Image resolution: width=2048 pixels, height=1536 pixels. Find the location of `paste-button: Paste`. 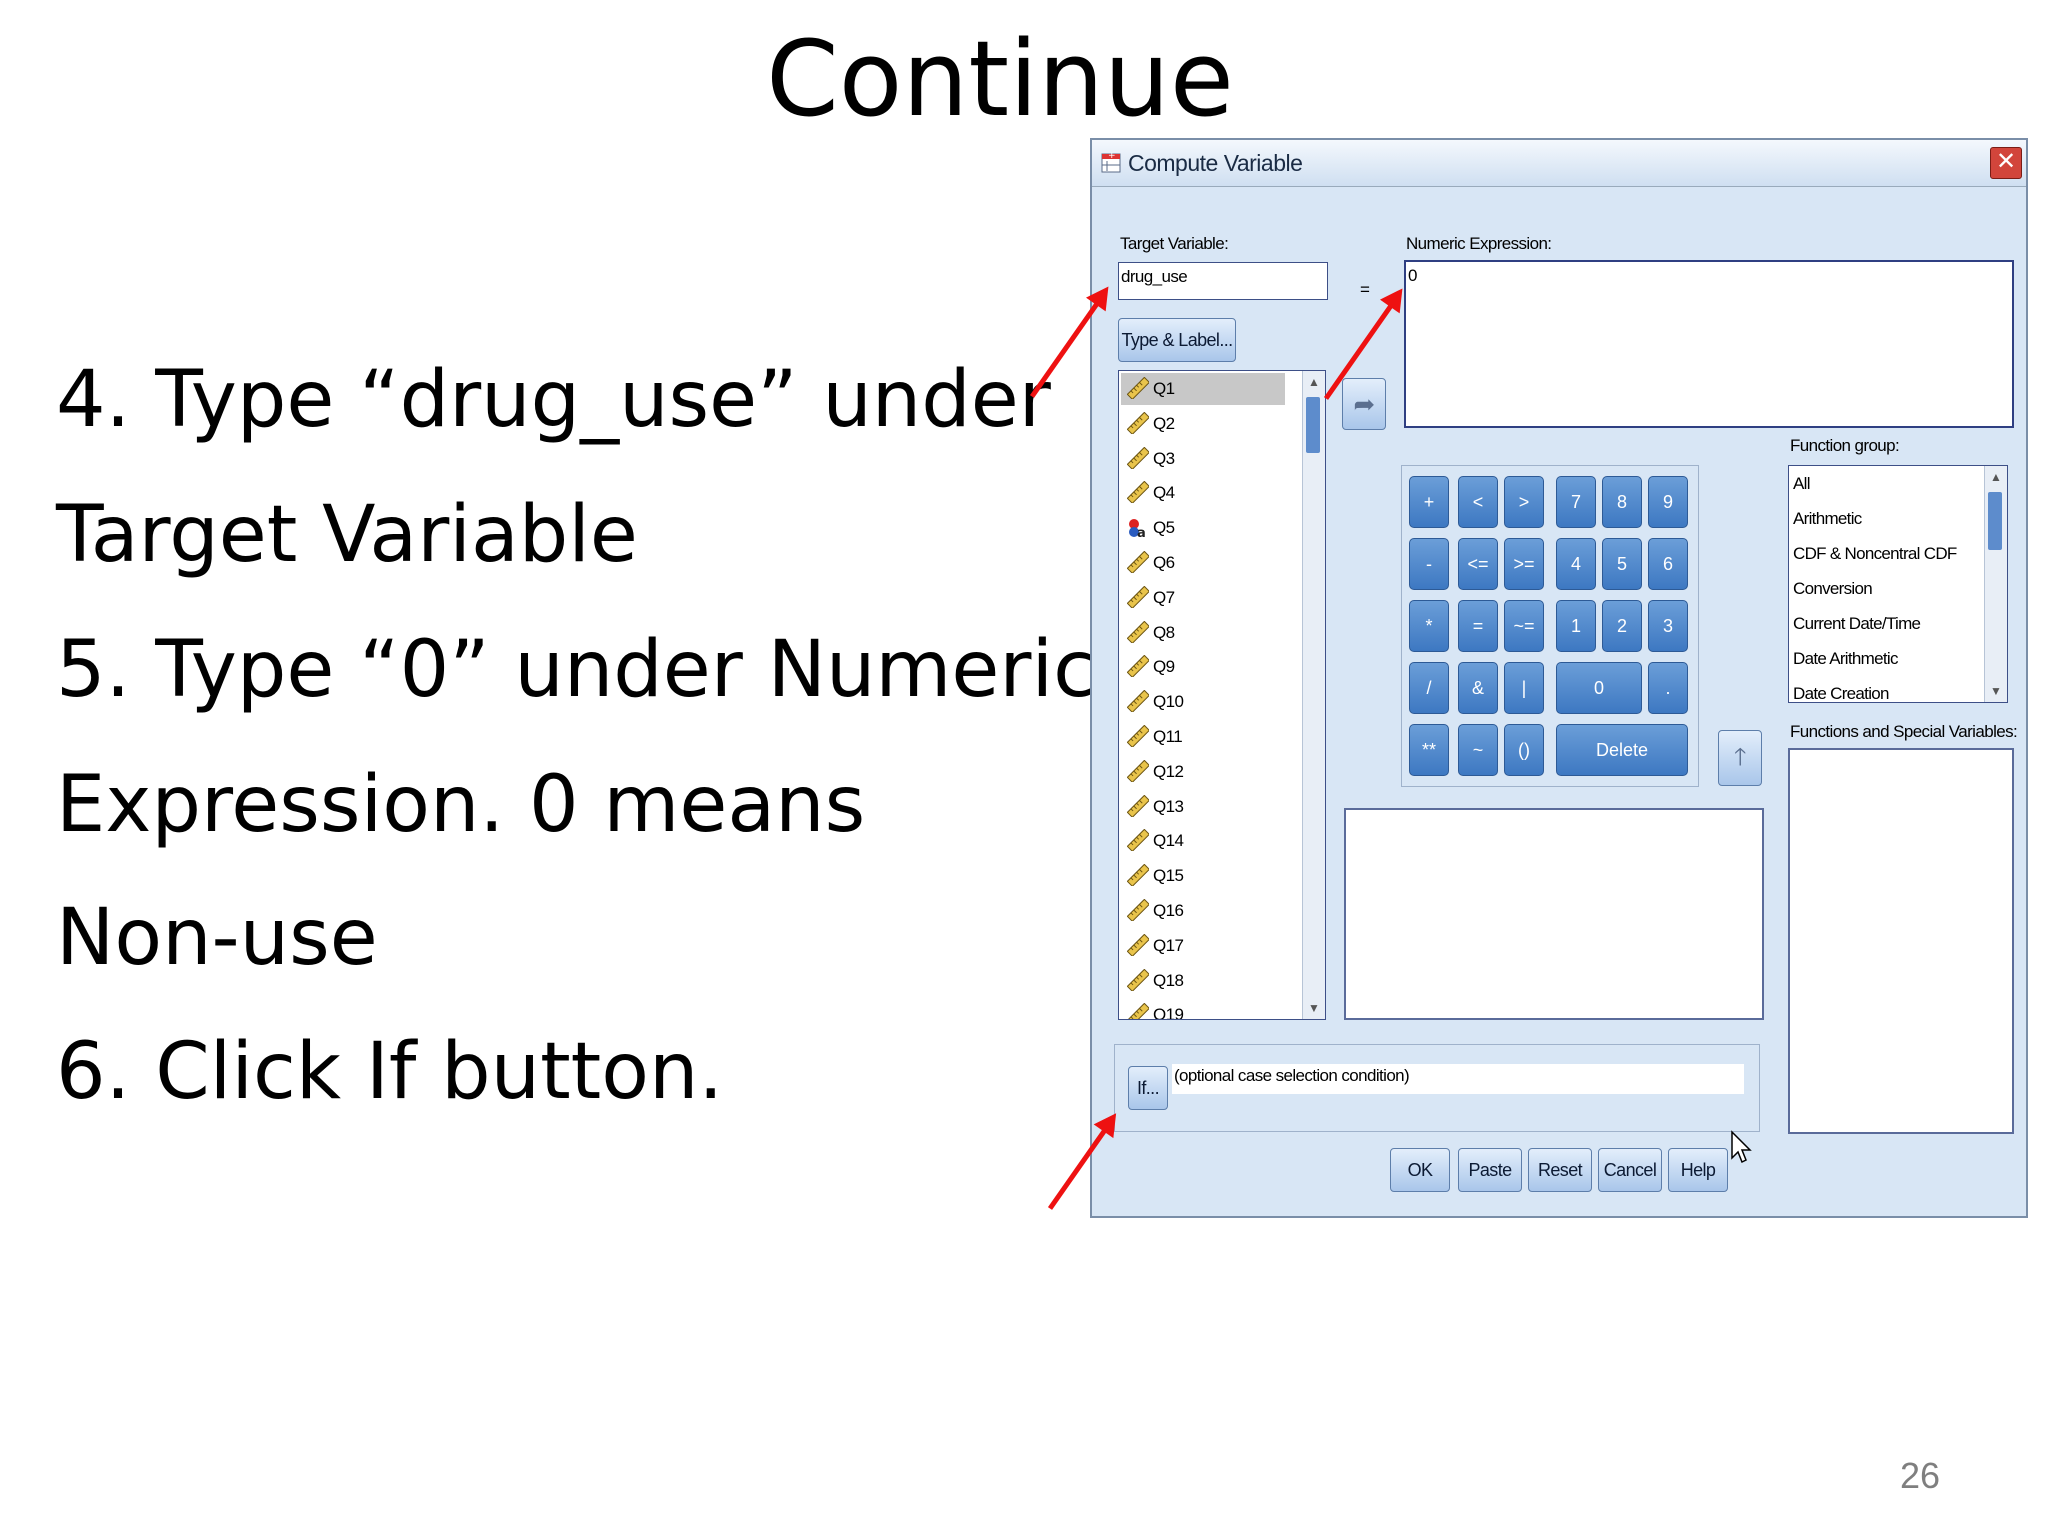

paste-button: Paste is located at coordinates (1490, 1170).